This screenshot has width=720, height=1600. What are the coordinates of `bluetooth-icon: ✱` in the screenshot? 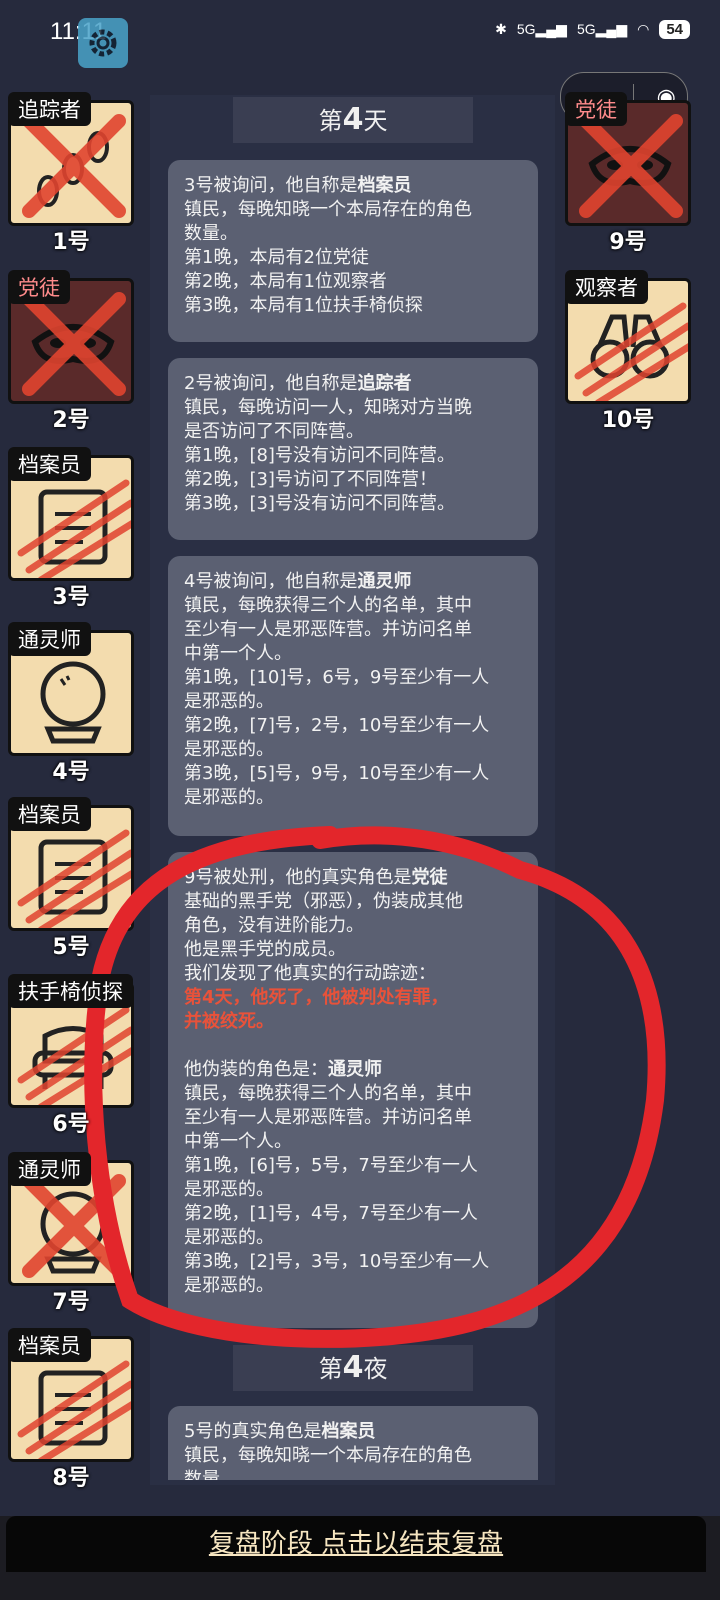 It's located at (501, 29).